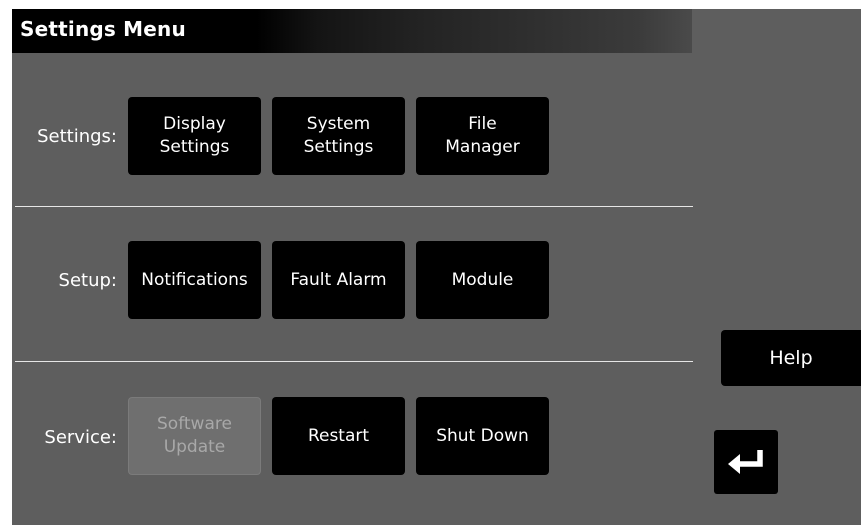 Image resolution: width=861 pixels, height=525 pixels. I want to click on fault-alarm-button: Fault Alarm, so click(338, 280).